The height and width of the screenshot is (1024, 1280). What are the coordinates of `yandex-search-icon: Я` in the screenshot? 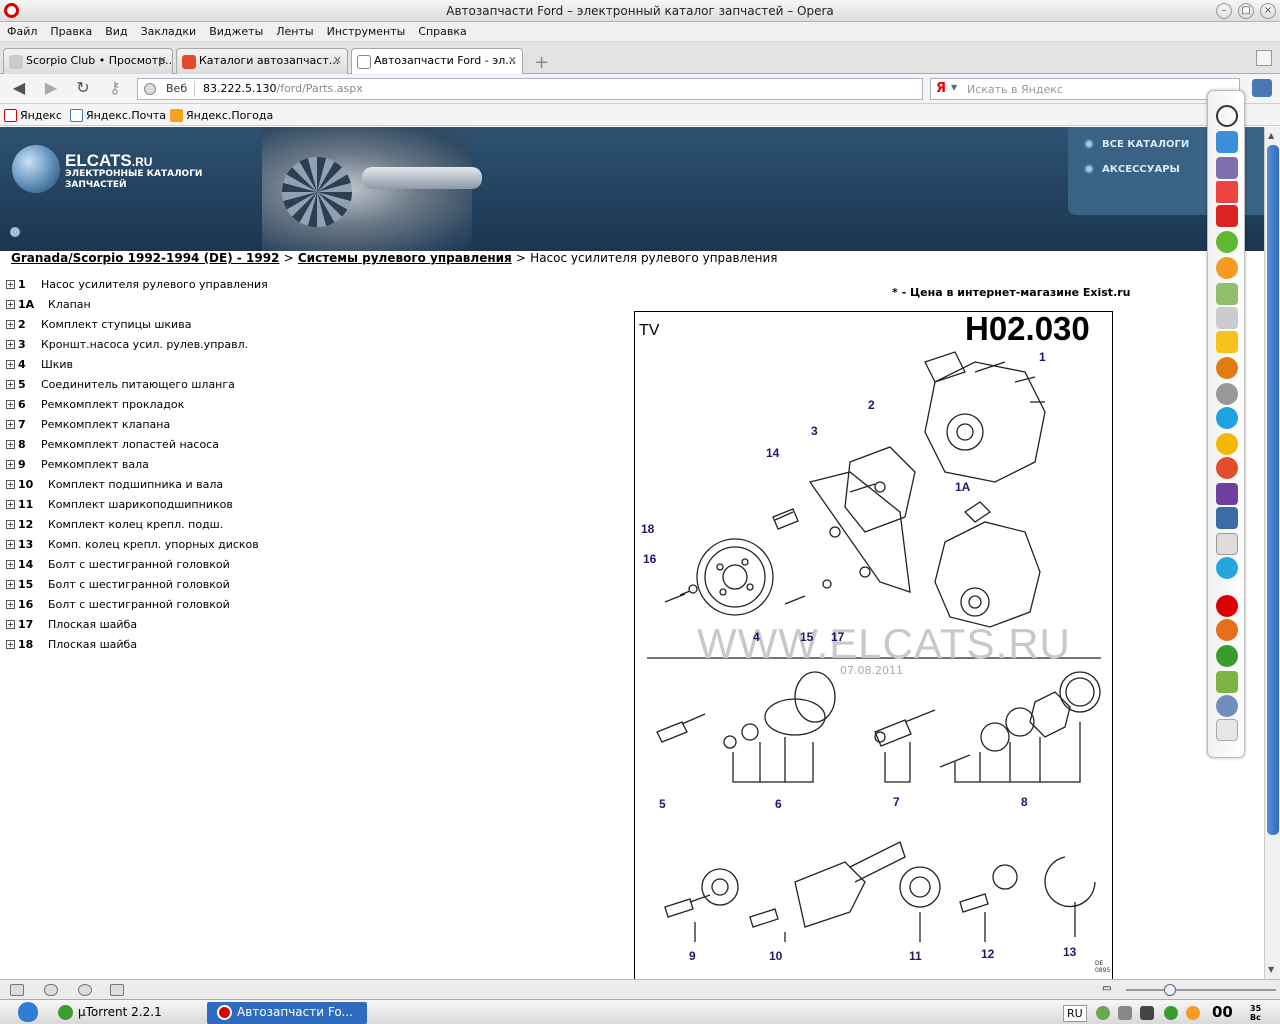 It's located at (941, 88).